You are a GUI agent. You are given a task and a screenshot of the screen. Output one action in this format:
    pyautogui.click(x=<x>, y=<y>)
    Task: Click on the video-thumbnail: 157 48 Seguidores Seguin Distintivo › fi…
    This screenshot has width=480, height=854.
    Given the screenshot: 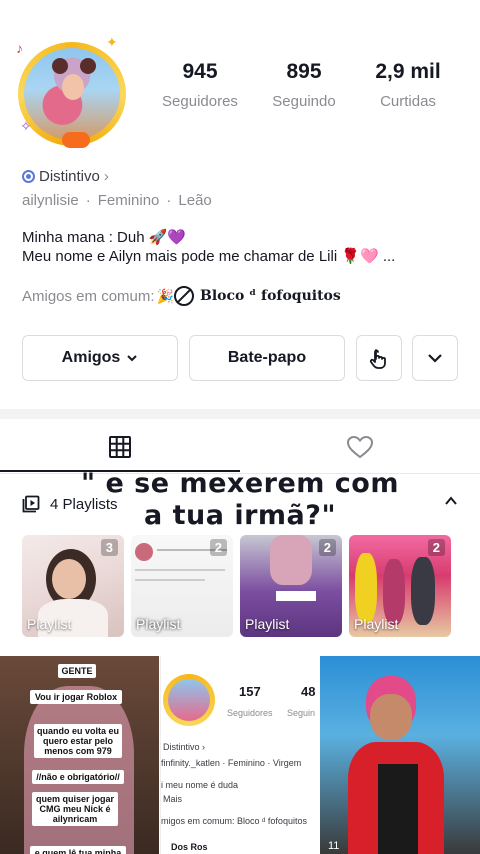 What is the action you would take?
    pyautogui.click(x=239, y=755)
    